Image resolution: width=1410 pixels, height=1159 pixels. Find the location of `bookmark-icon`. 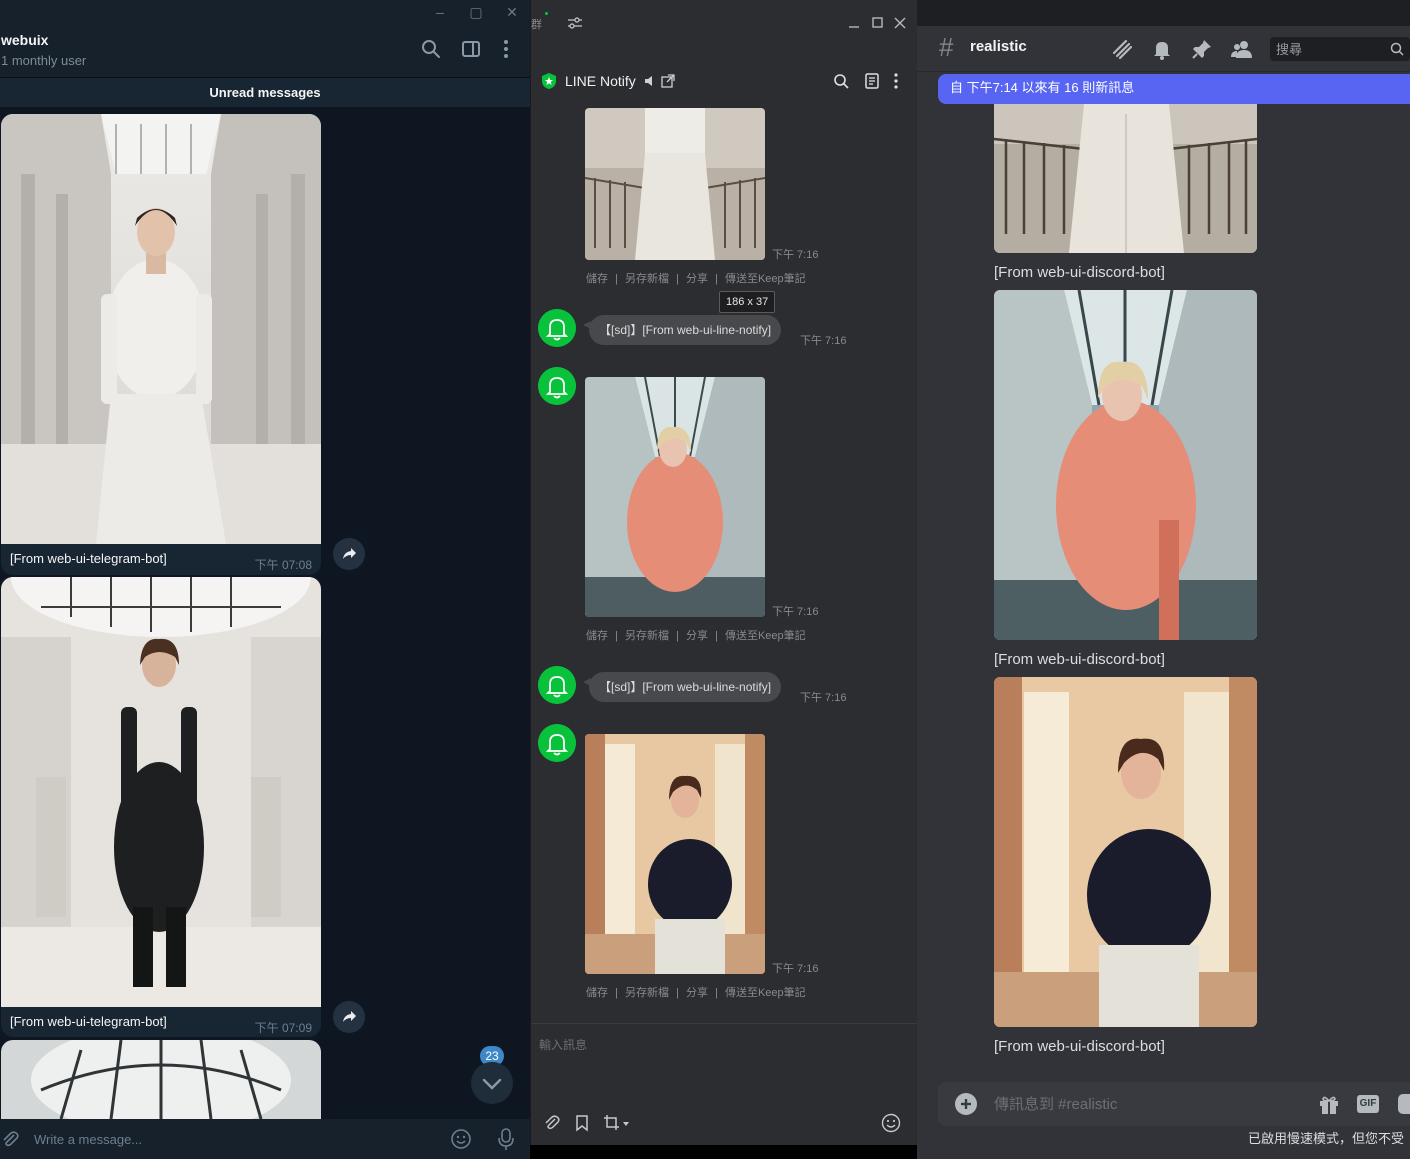

bookmark-icon is located at coordinates (582, 1123).